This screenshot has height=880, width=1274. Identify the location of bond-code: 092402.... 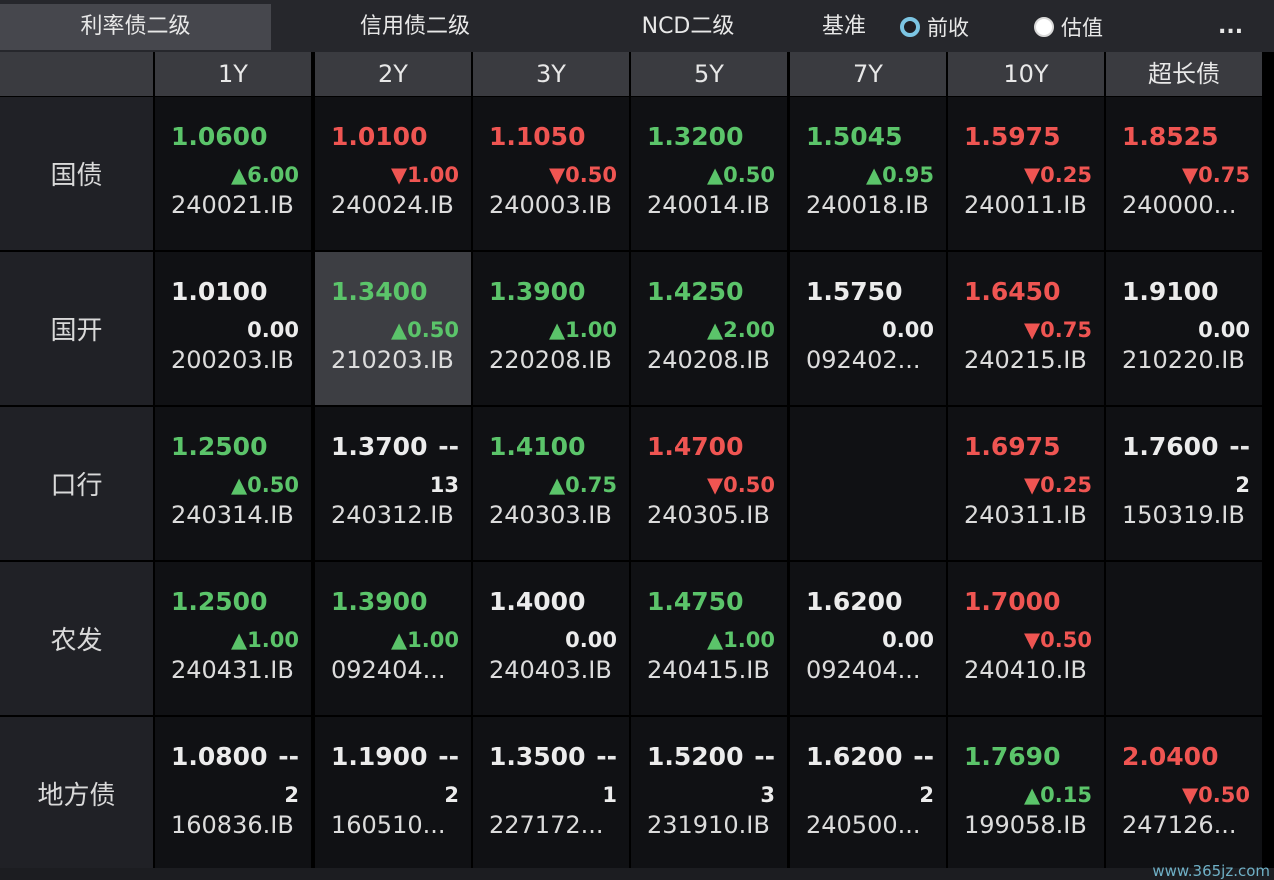
(863, 360).